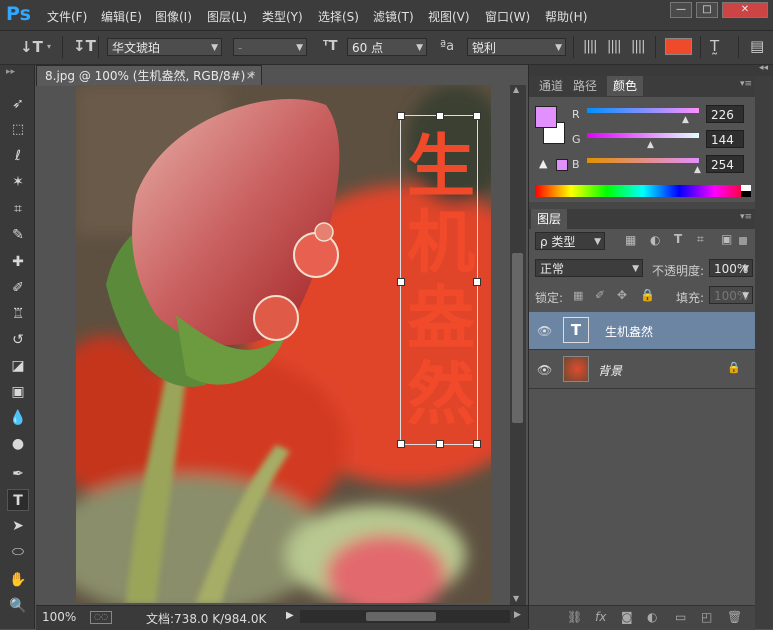  What do you see at coordinates (10, 72) in the screenshot?
I see `collapse-icon: ▸▸` at bounding box center [10, 72].